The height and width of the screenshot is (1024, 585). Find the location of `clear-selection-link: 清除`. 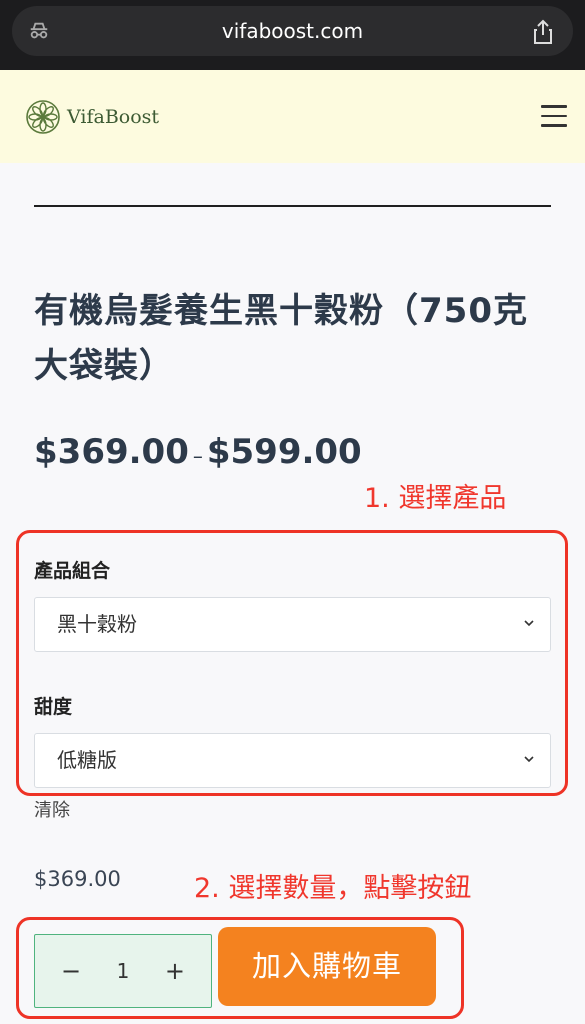

clear-selection-link: 清除 is located at coordinates (52, 809).